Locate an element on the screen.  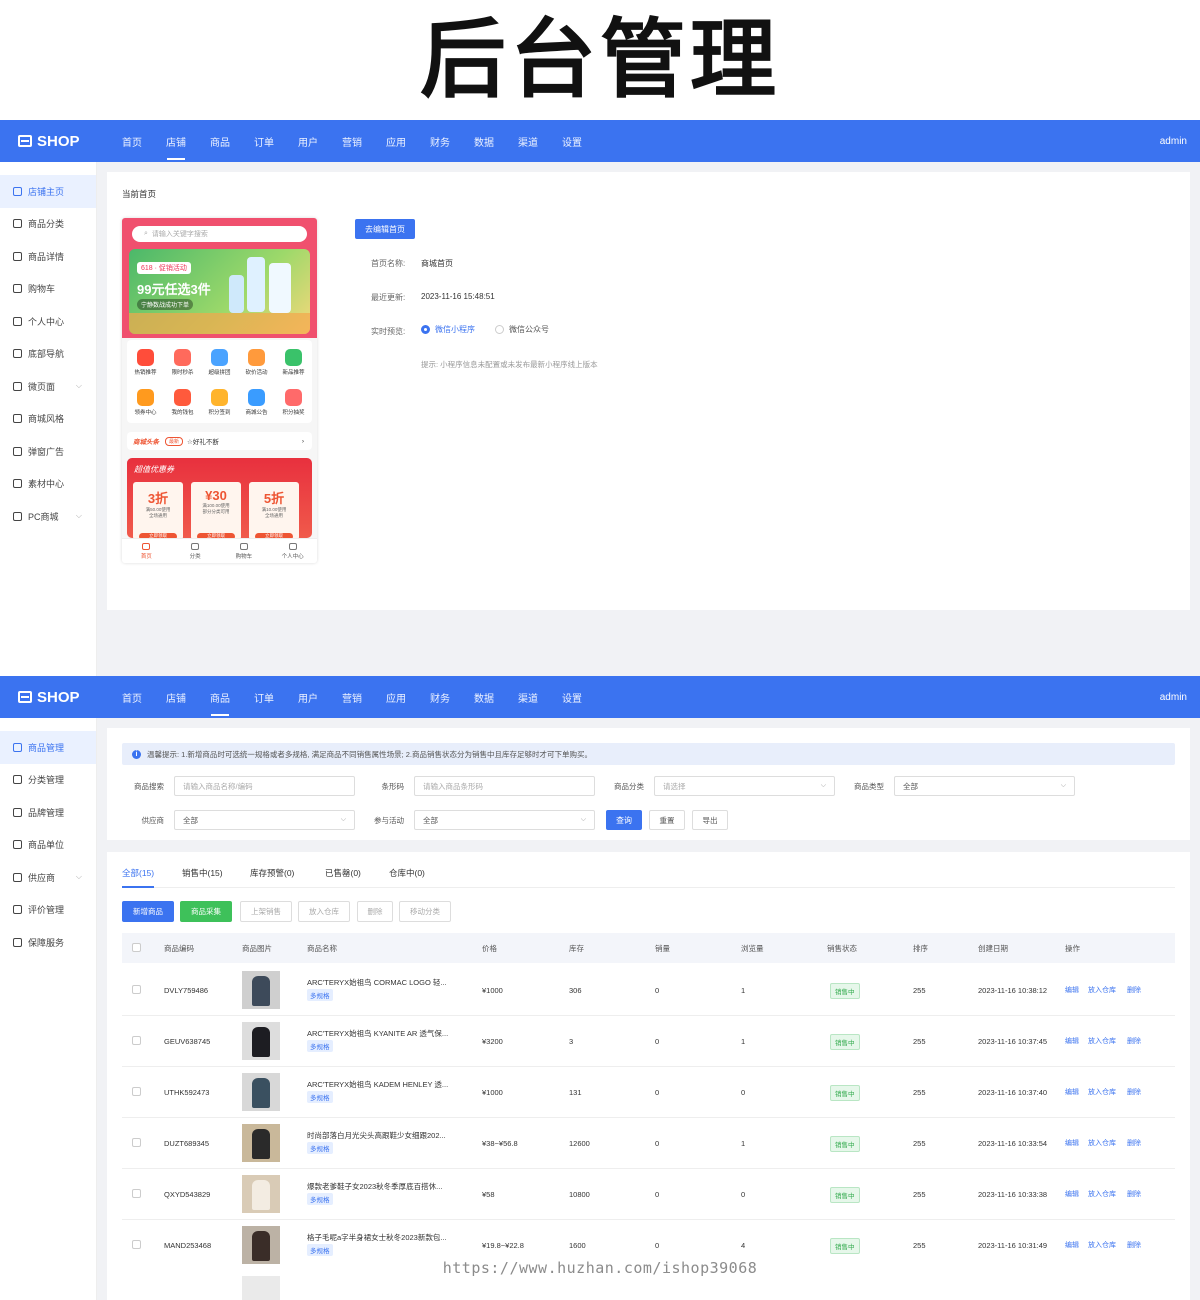
grid-item: 领券中心 is located at coordinates (145, 402).